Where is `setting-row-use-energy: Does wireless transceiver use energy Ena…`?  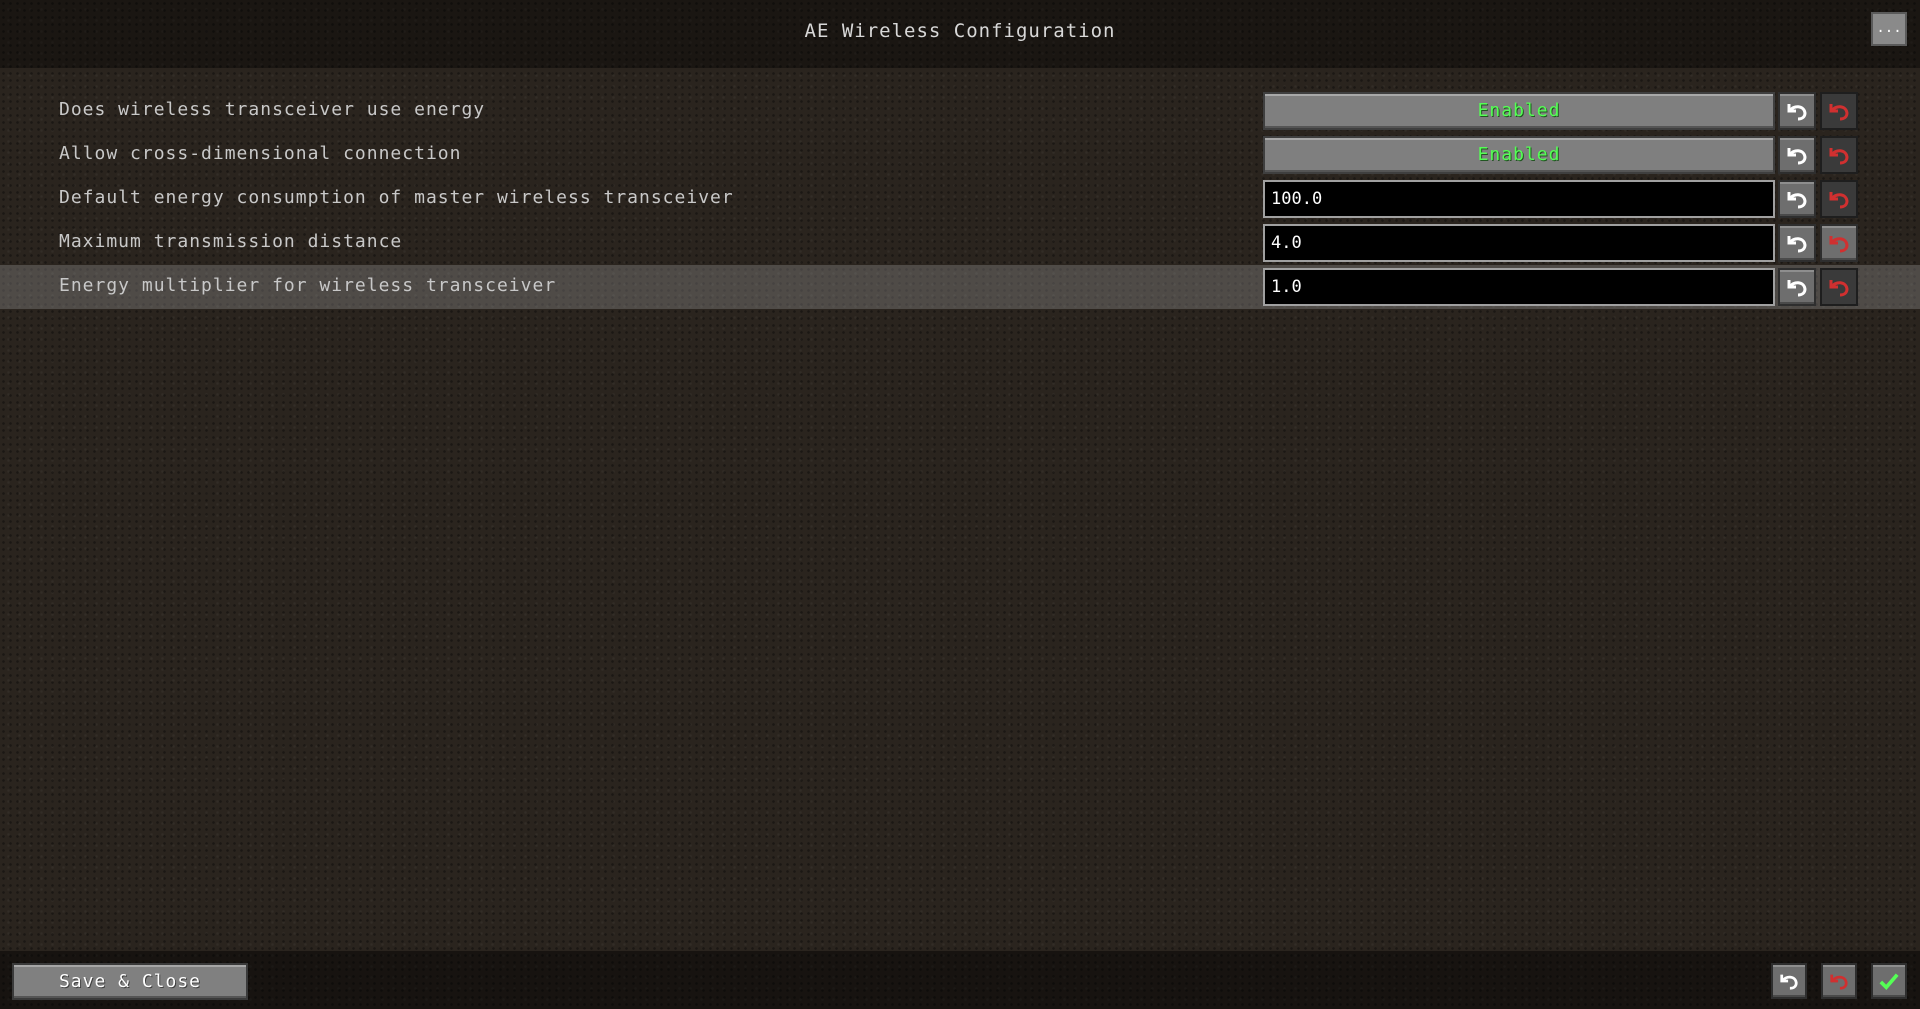 setting-row-use-energy: Does wireless transceiver use energy Ena… is located at coordinates (960, 111).